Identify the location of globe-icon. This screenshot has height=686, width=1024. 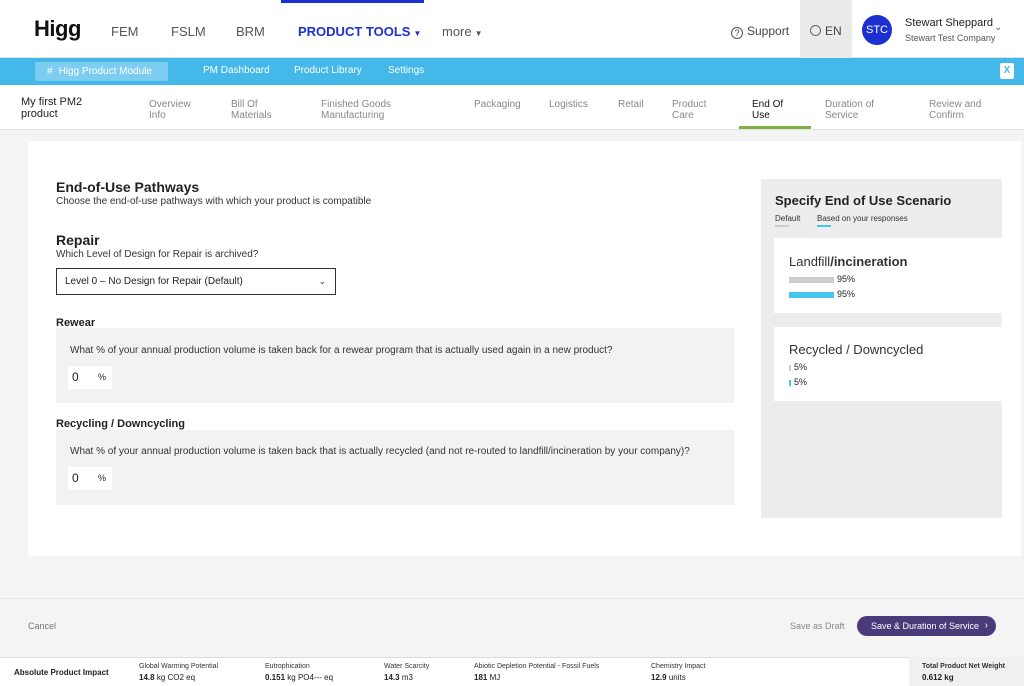
(815, 30).